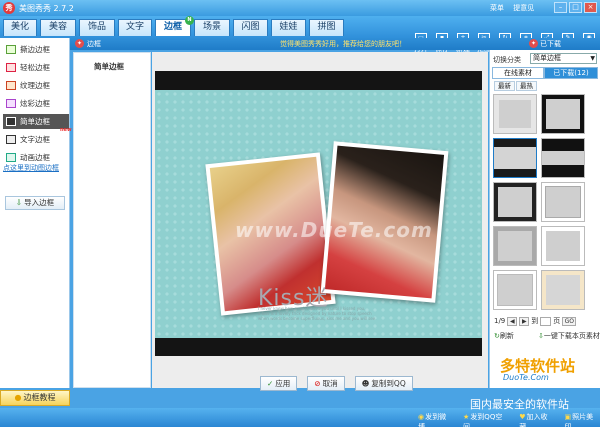  I want to click on frame-top-bar, so click(318, 80).